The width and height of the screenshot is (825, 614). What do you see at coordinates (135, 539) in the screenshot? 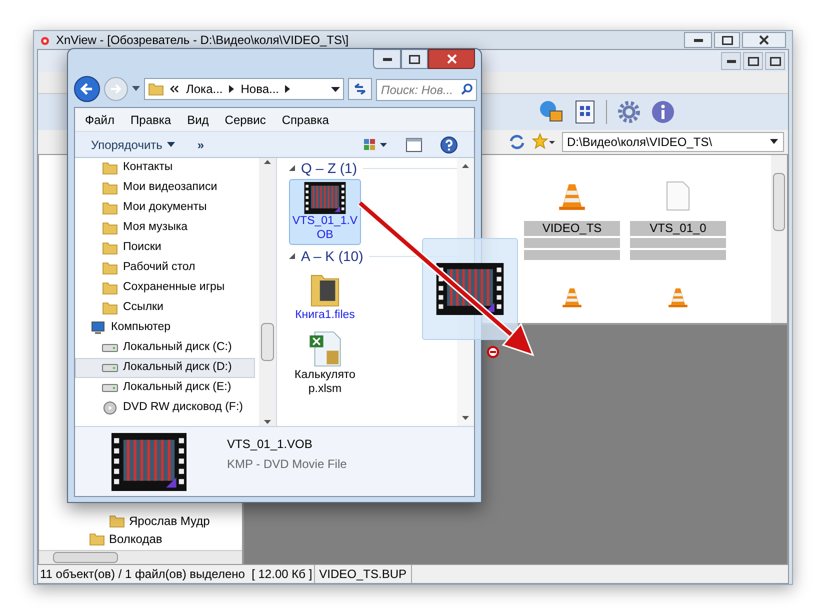
I see `tree-item: Волкодав` at bounding box center [135, 539].